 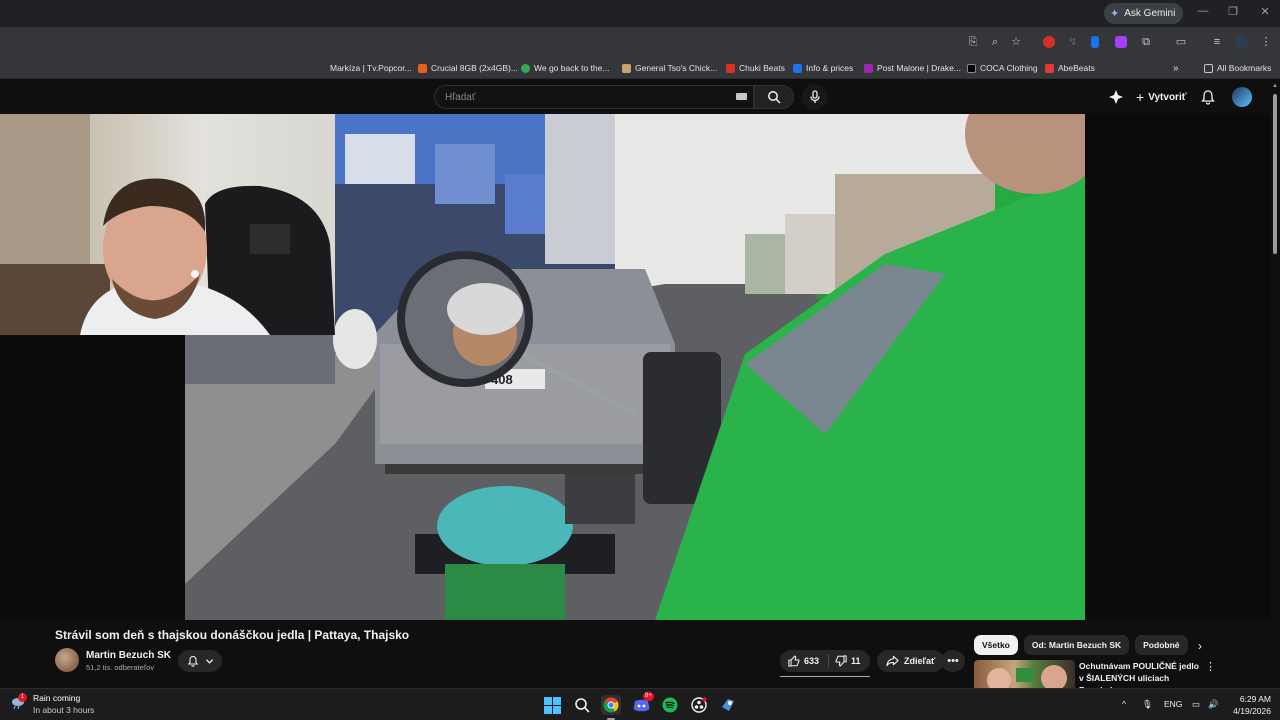 What do you see at coordinates (1181, 42) in the screenshot?
I see `cast-icon: ▭` at bounding box center [1181, 42].